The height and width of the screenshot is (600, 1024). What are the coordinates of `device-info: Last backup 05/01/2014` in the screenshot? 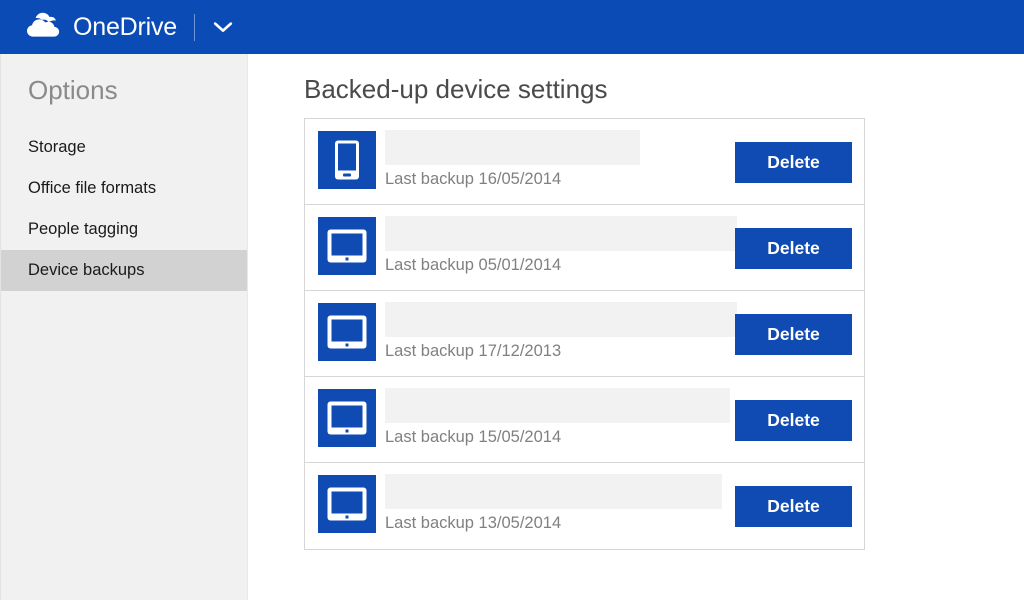 It's located at (561, 246).